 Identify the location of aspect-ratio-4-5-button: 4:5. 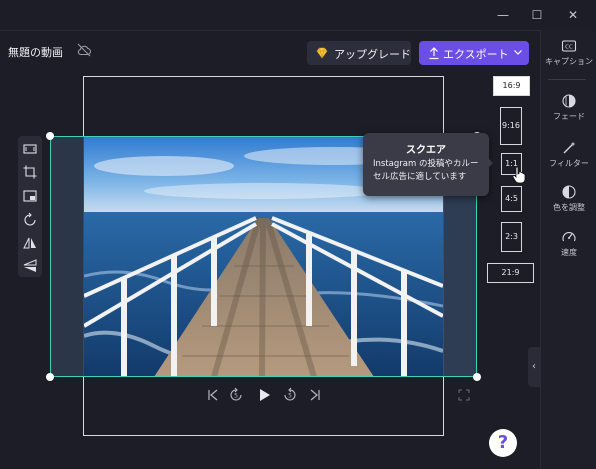
(511, 199).